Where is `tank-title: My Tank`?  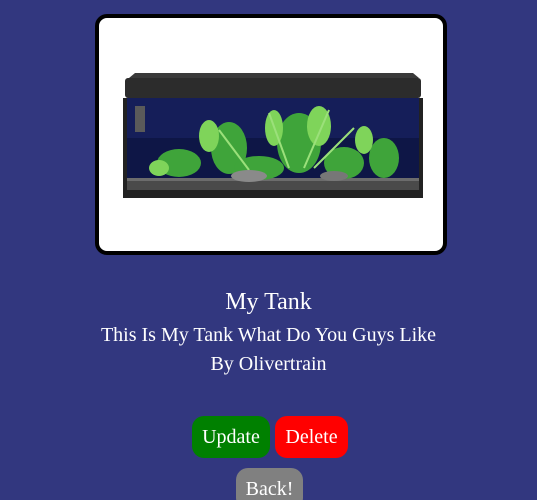 tank-title: My Tank is located at coordinates (268, 302).